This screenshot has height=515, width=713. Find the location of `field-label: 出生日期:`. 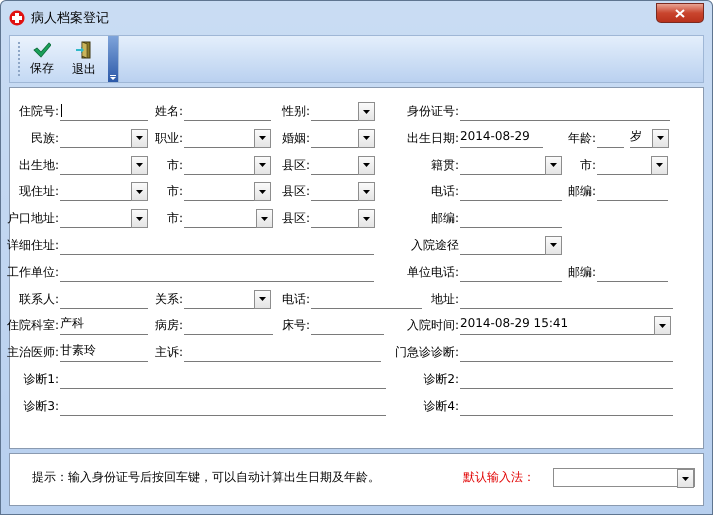

field-label: 出生日期: is located at coordinates (432, 138).